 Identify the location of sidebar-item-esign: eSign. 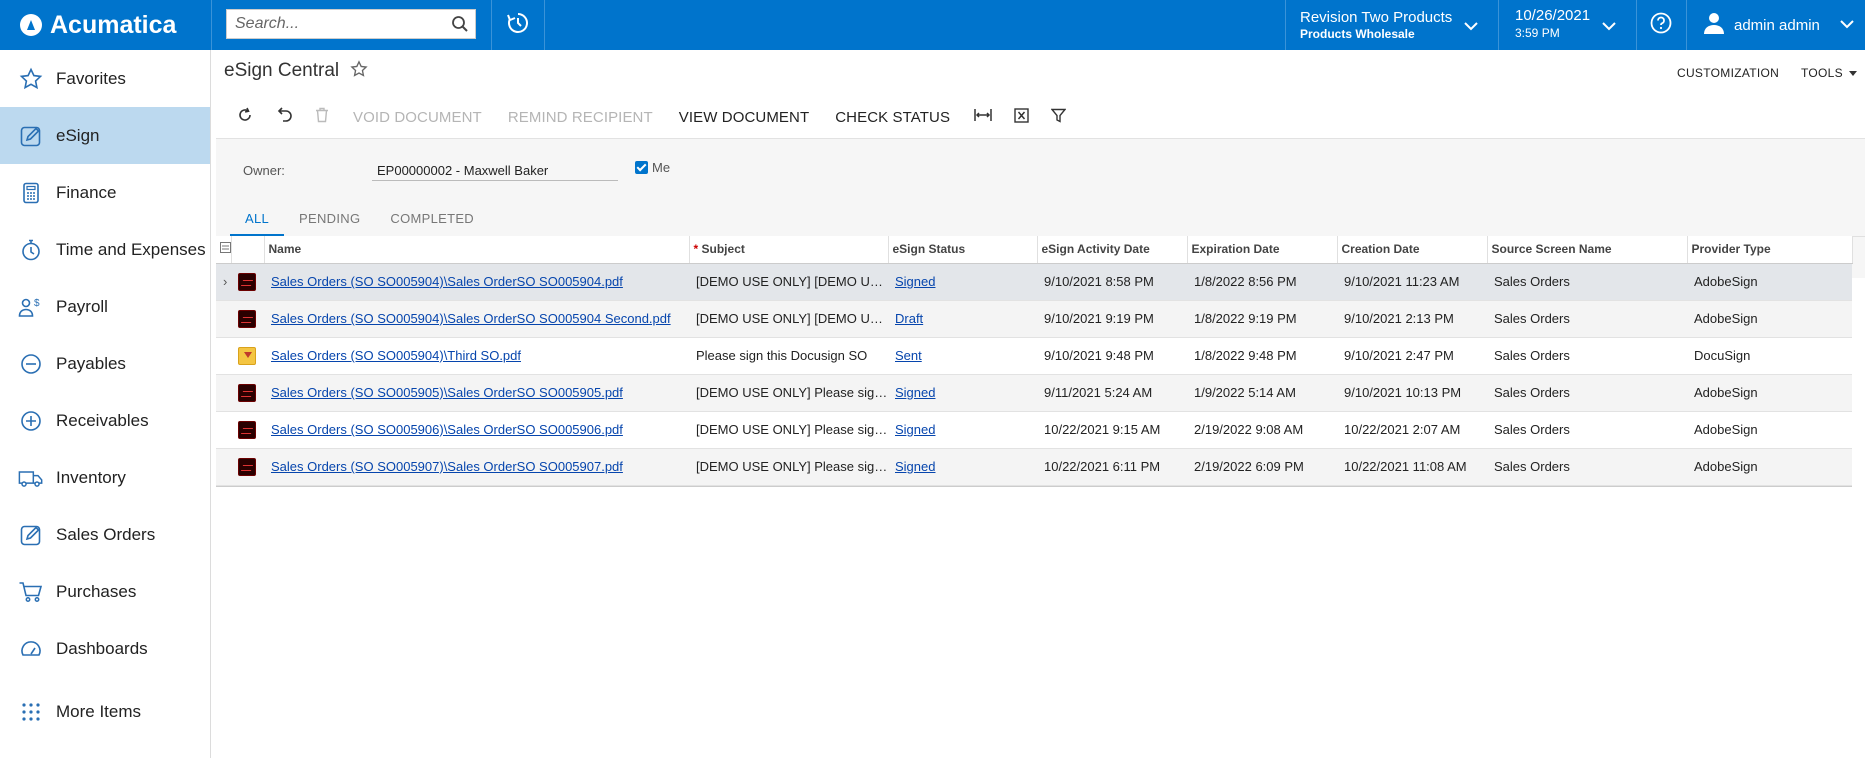
(105, 135).